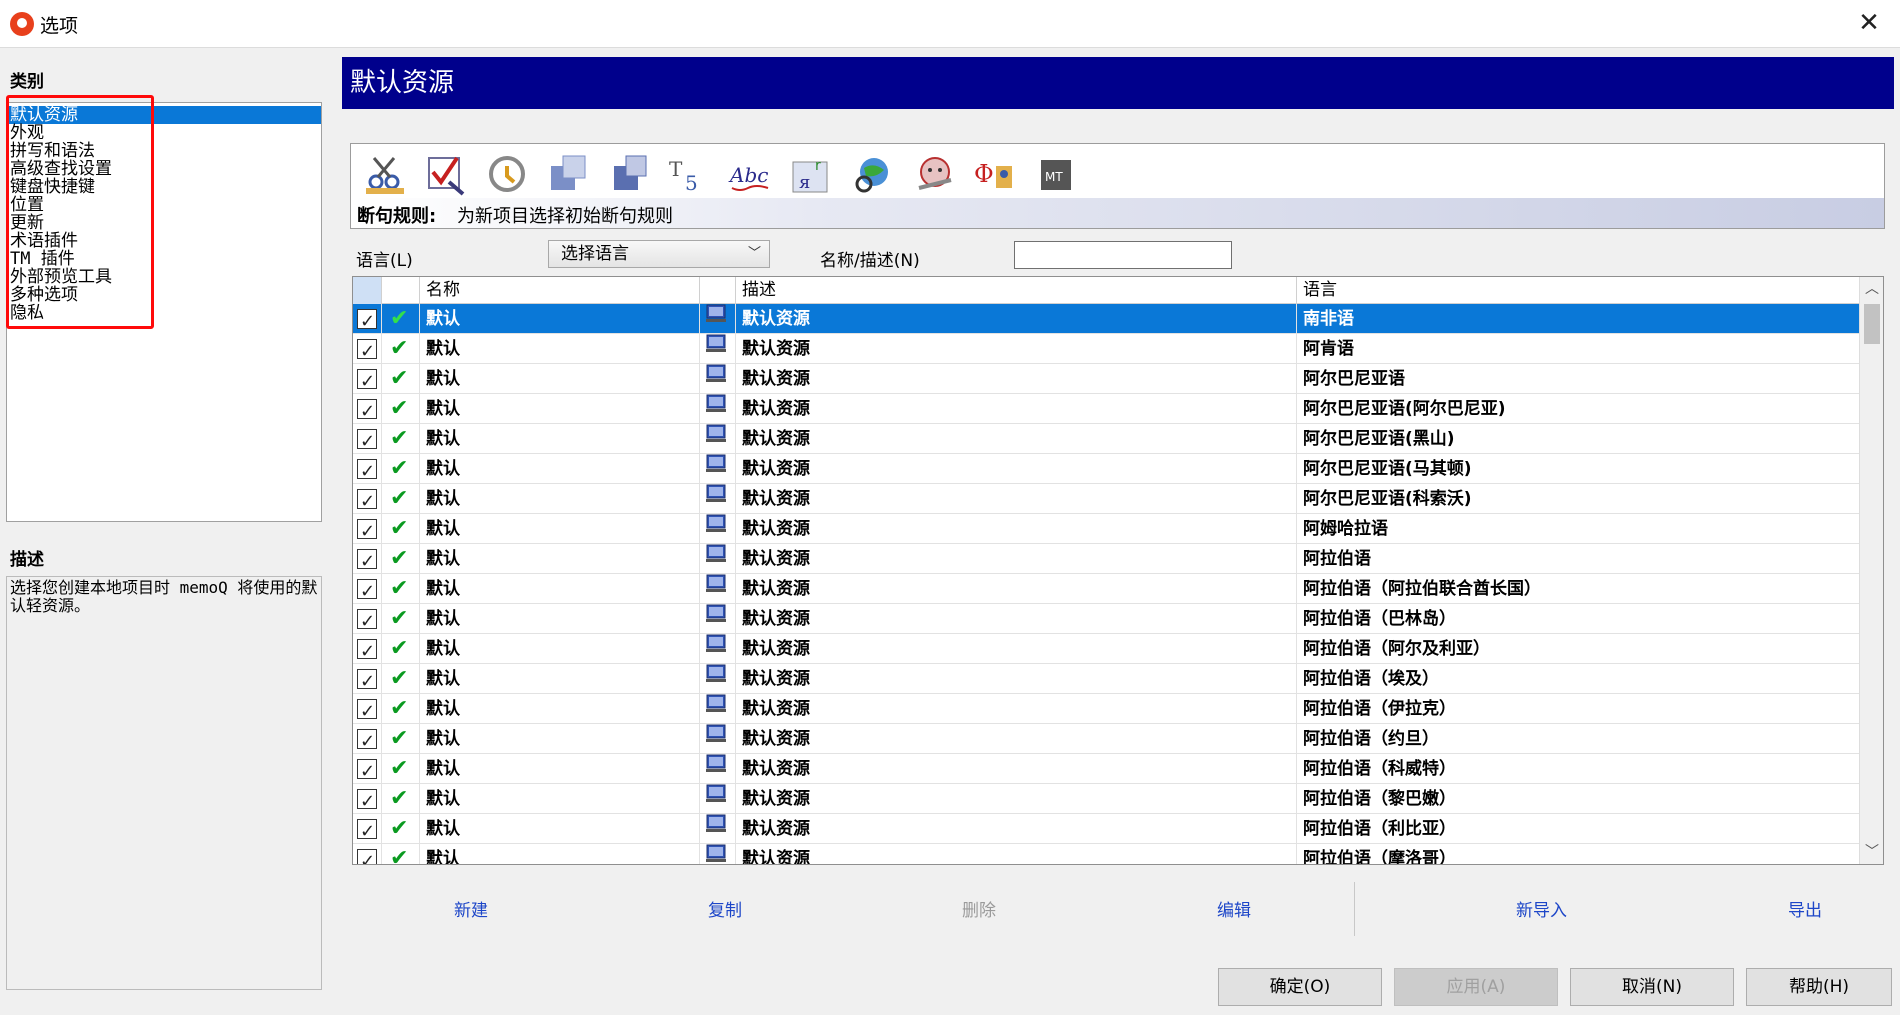  Describe the element at coordinates (445, 174) in the screenshot. I see `qa-settings-icon` at that location.